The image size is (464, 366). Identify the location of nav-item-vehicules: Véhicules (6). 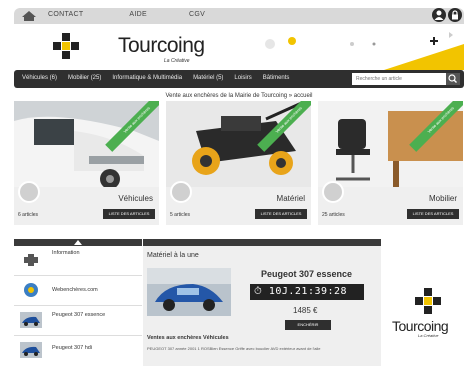
(39, 78).